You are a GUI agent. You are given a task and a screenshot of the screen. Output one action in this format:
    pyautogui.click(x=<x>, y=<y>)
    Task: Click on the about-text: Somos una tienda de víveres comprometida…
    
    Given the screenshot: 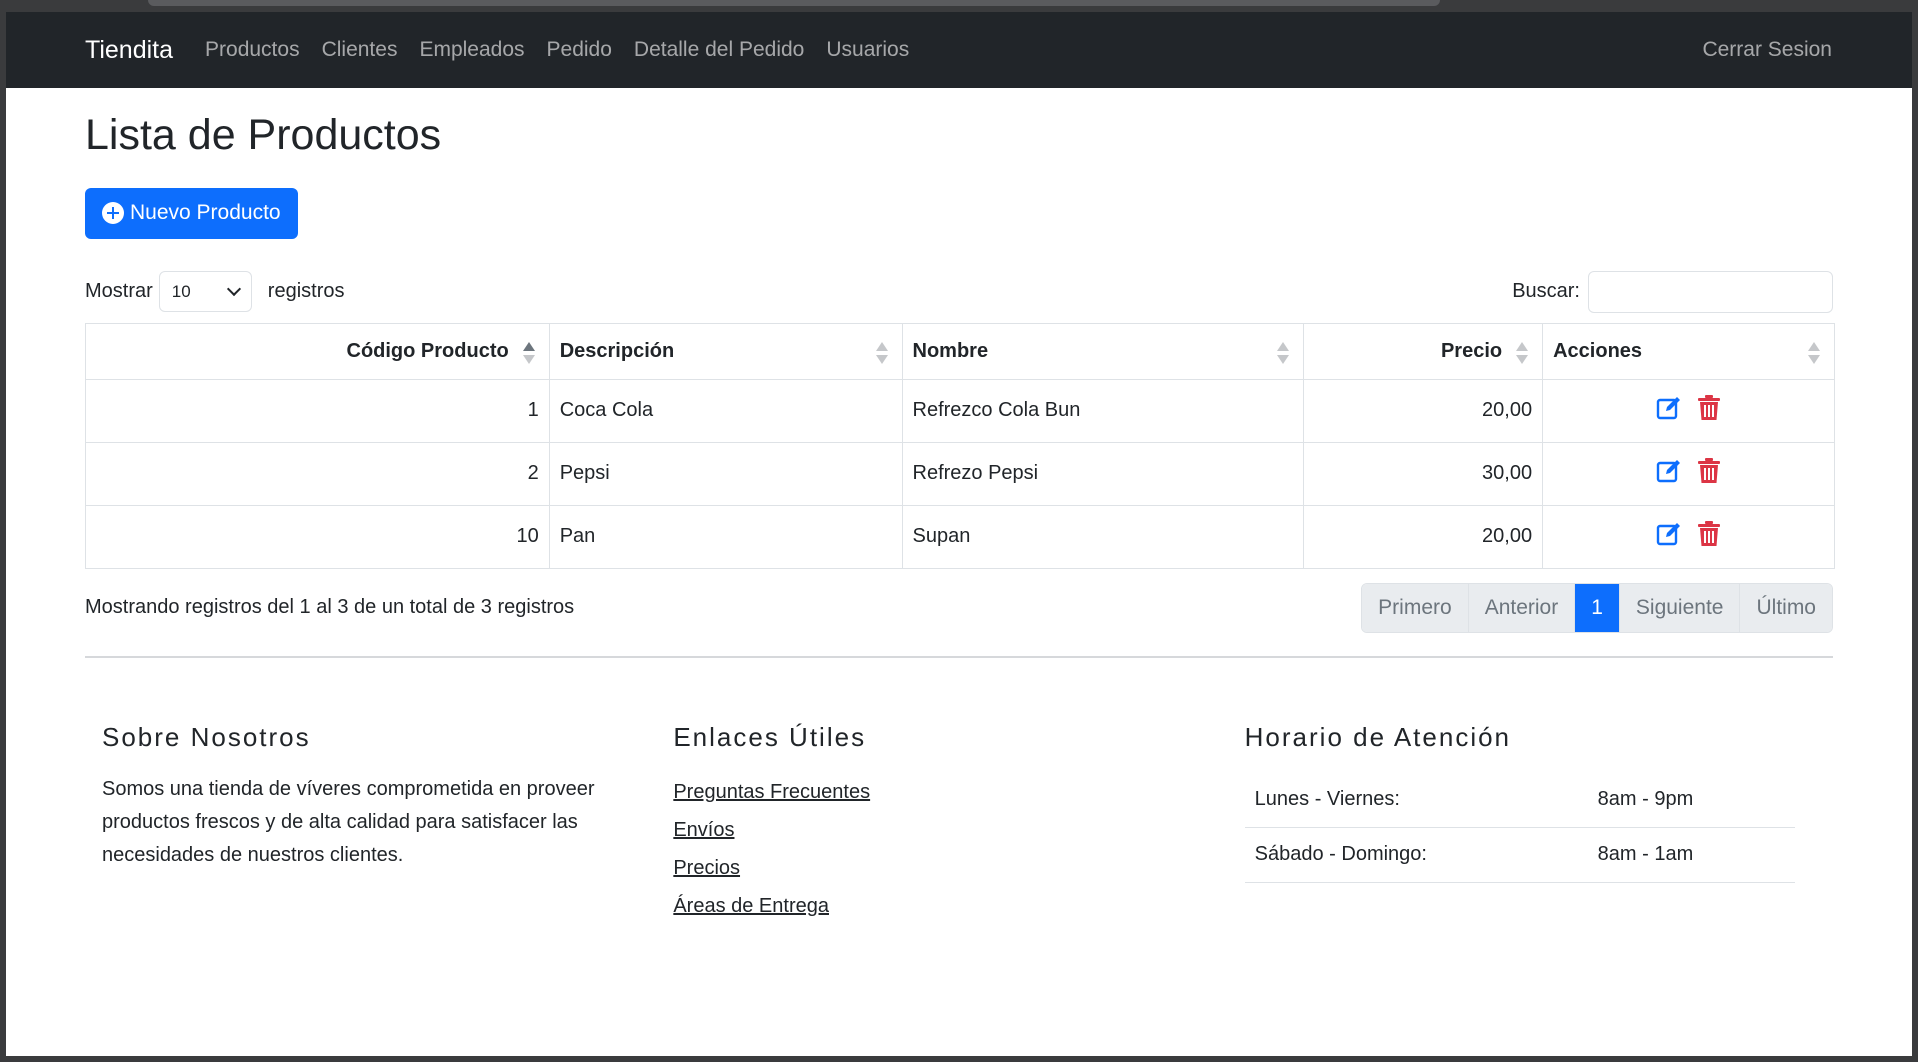 What is the action you would take?
    pyautogui.click(x=348, y=821)
    